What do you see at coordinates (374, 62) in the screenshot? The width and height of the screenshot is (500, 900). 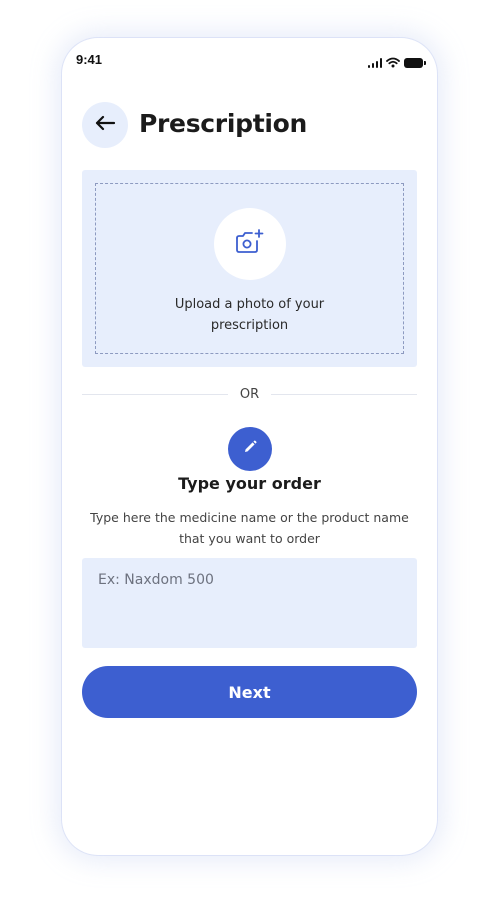 I see `signal-icon` at bounding box center [374, 62].